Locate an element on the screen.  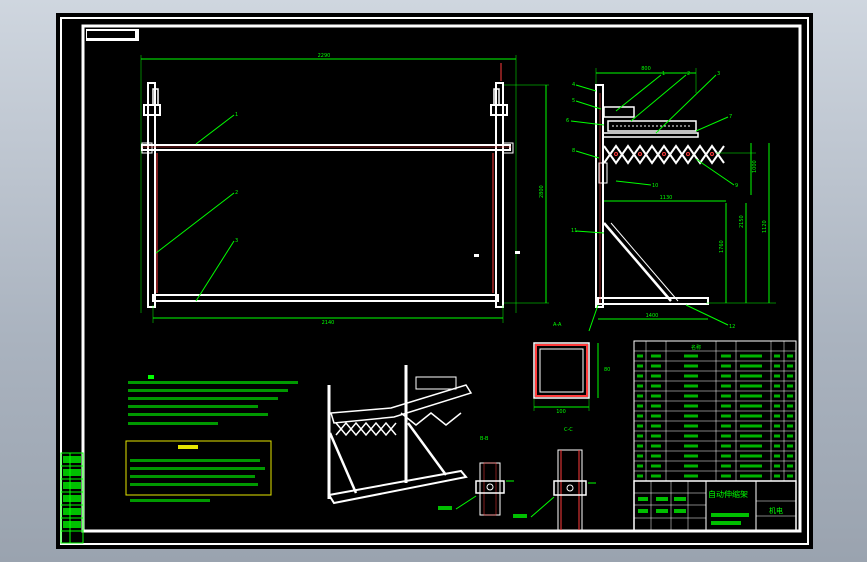
side-balloon-8: 8 is located at coordinates (573, 151).